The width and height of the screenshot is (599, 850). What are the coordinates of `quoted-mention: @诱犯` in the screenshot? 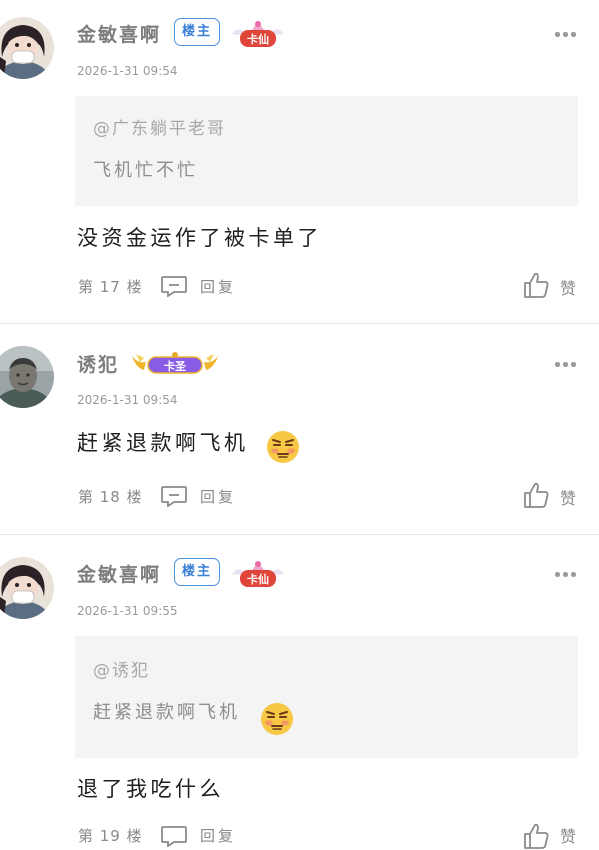 It's located at (121, 668).